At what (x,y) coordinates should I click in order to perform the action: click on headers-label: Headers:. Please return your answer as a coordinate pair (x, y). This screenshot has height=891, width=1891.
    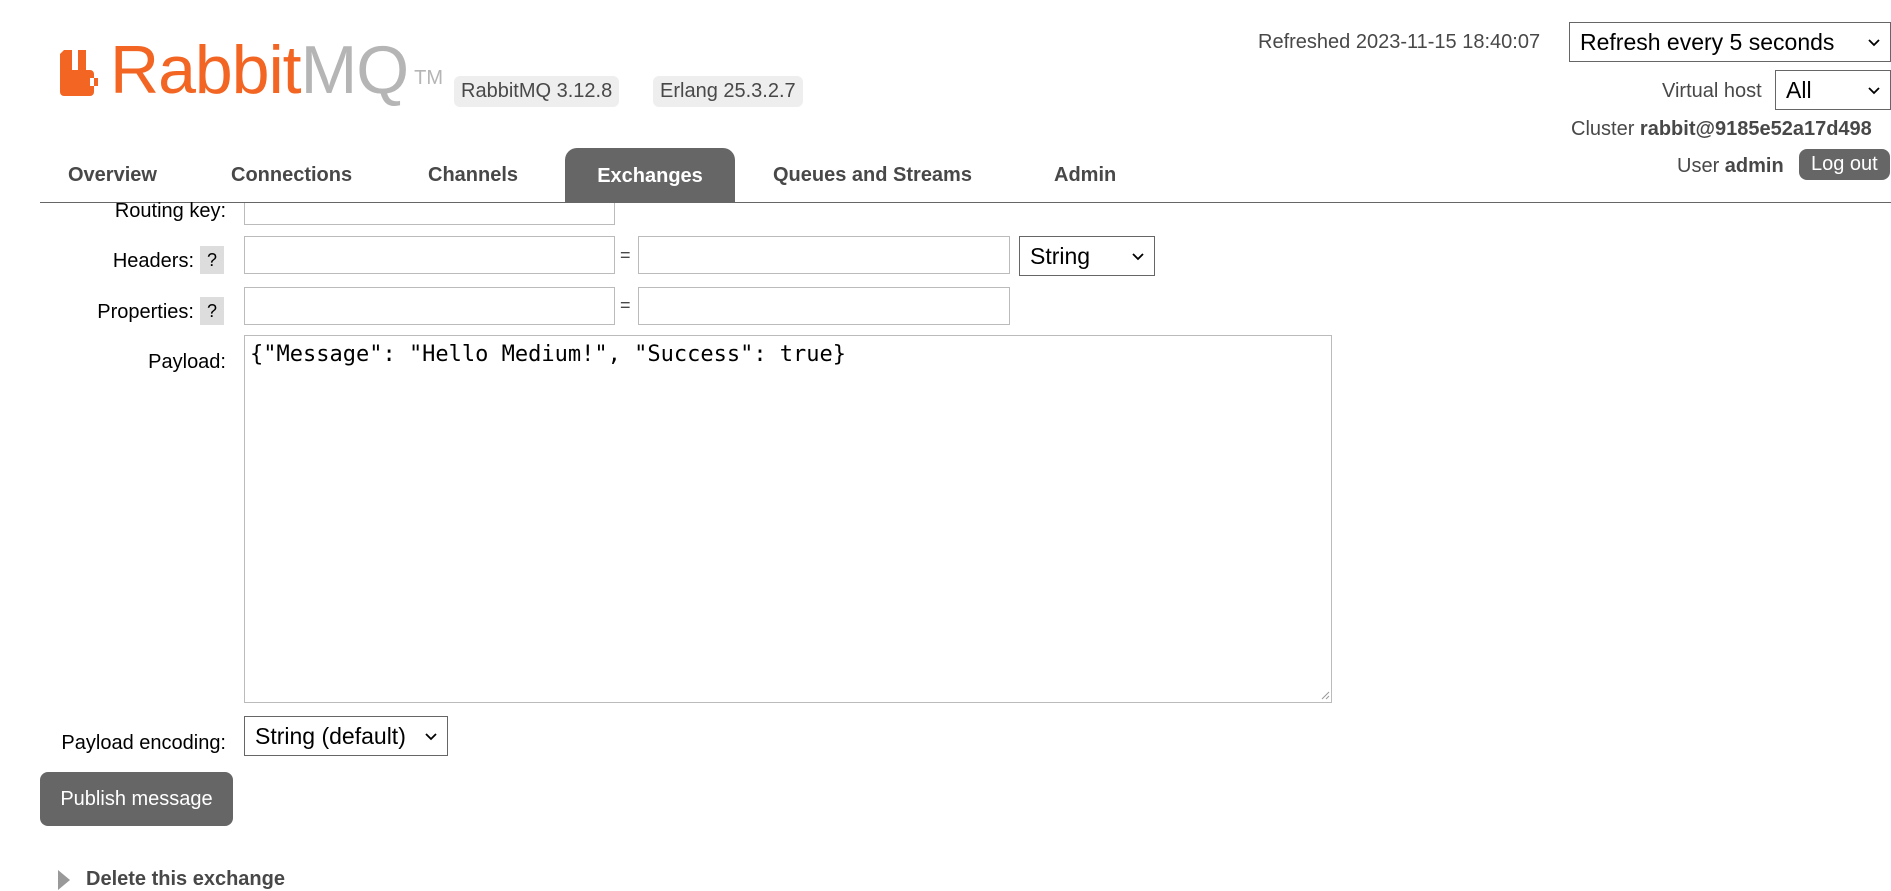
    Looking at the image, I should click on (153, 261).